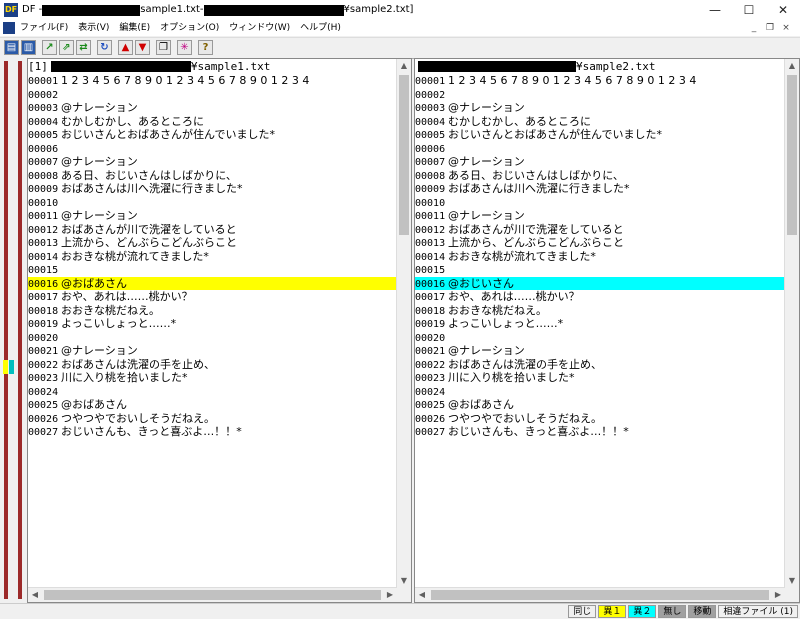 This screenshot has height=619, width=800. What do you see at coordinates (212, 283) in the screenshot?
I see `text-line: 00016 @おばあさん` at bounding box center [212, 283].